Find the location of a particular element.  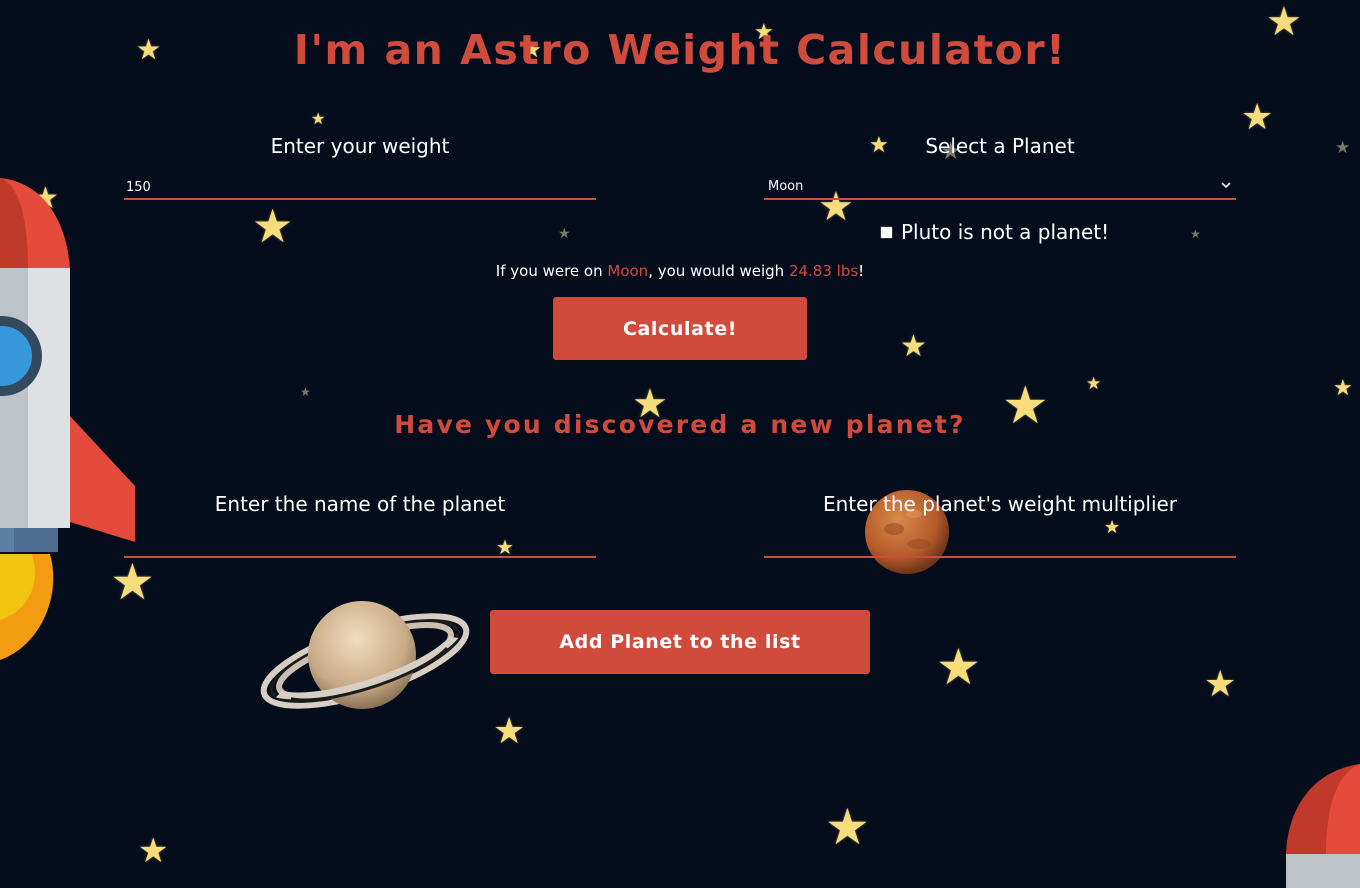

weight-input is located at coordinates (360, 188).